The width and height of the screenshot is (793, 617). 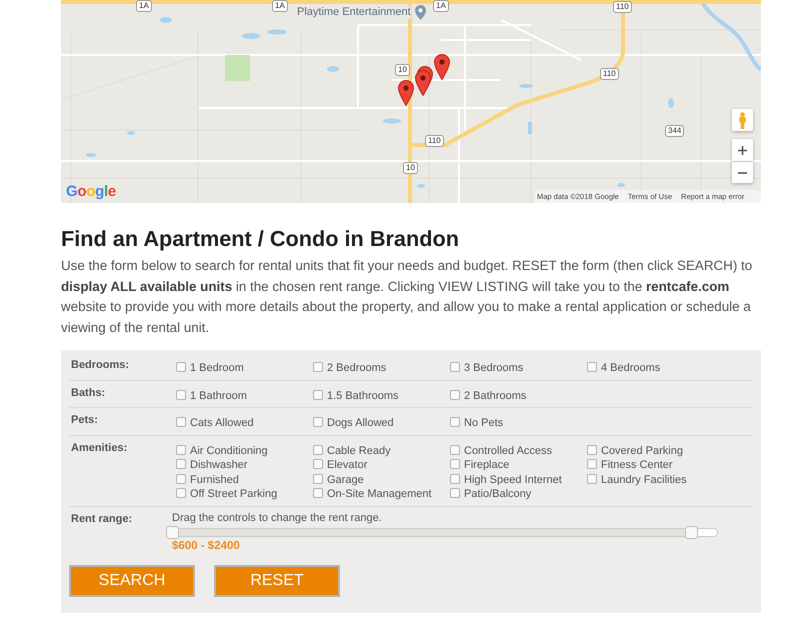 What do you see at coordinates (498, 494) in the screenshot?
I see `checkbox-label: Patio/Balcony` at bounding box center [498, 494].